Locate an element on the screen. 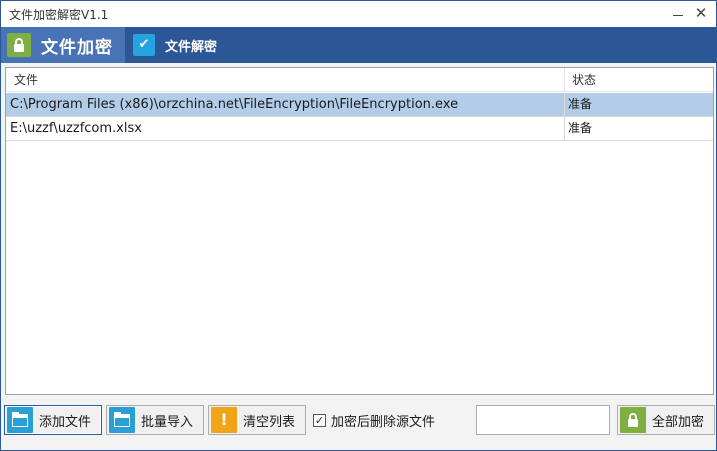 The image size is (717, 451). list-header: 文件 状态 is located at coordinates (359, 80).